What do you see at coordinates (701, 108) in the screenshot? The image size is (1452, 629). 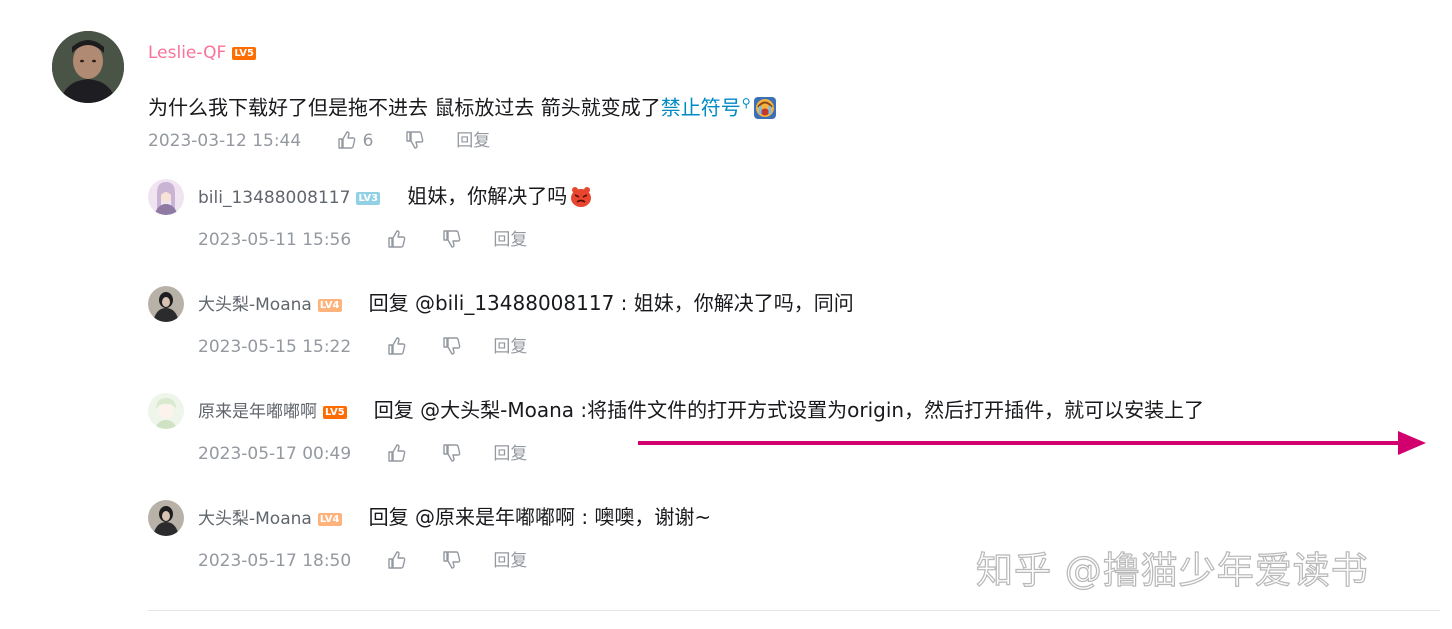 I see `keyword-link: 禁止符号` at bounding box center [701, 108].